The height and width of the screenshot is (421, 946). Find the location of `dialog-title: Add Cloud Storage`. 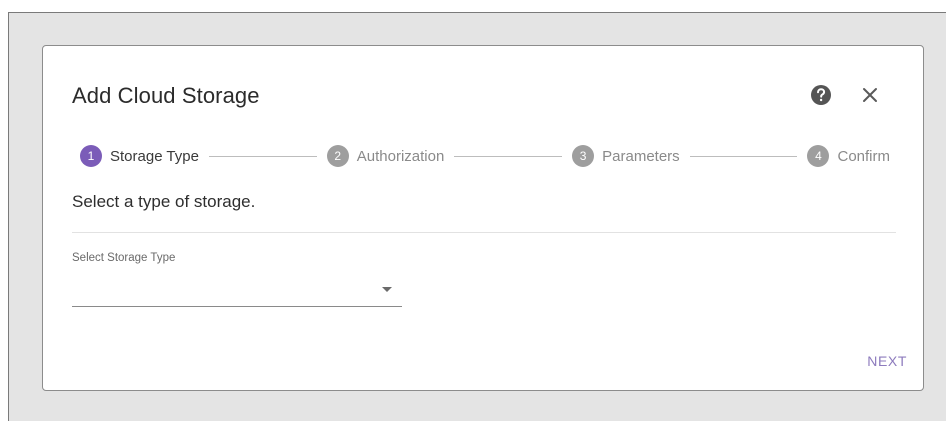

dialog-title: Add Cloud Storage is located at coordinates (166, 95).